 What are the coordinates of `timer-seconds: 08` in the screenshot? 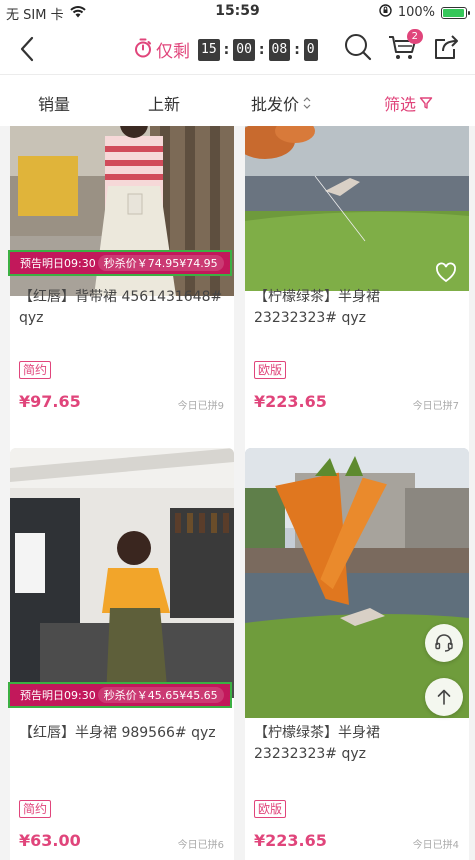 It's located at (279, 49).